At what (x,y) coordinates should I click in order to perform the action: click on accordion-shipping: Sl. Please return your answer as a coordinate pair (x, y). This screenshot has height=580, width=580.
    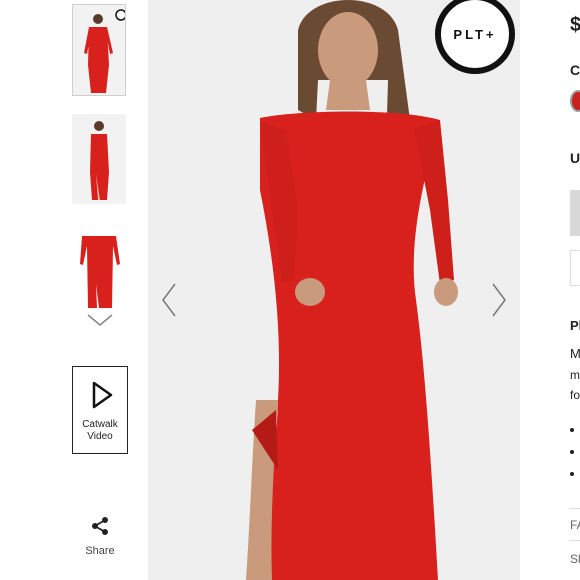
    Looking at the image, I should click on (575, 559).